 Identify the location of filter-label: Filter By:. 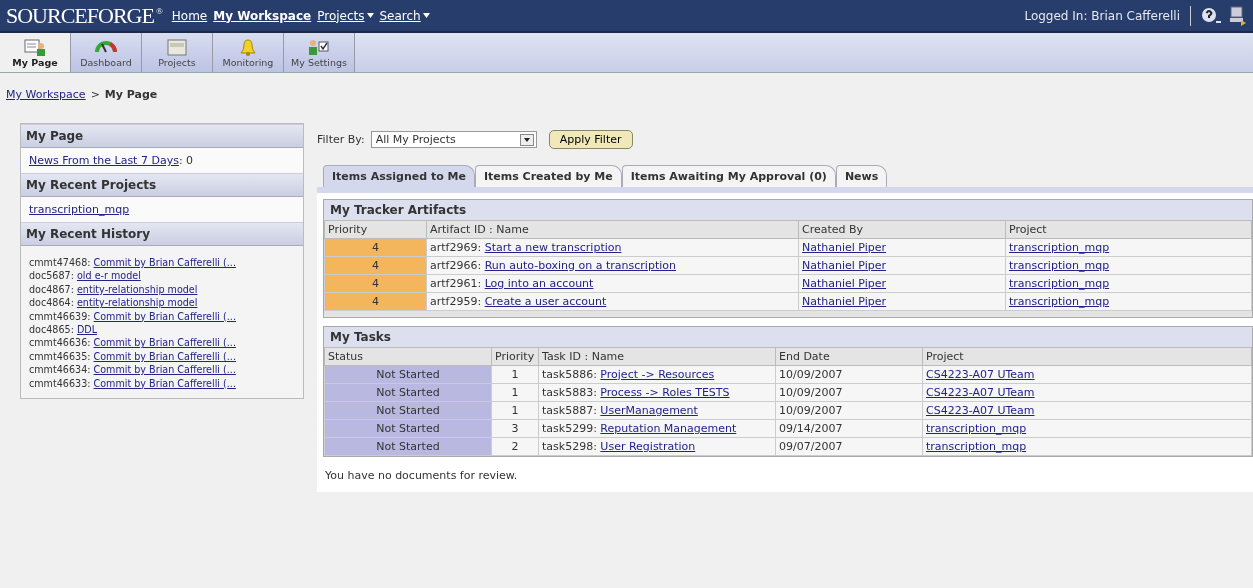
(341, 139).